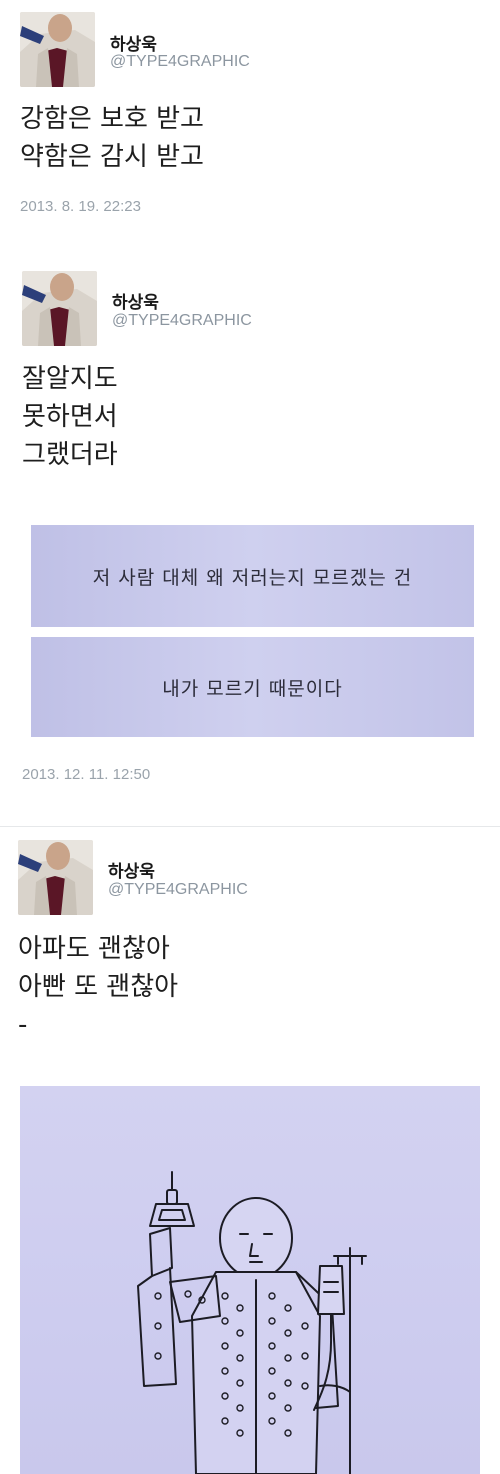  What do you see at coordinates (250, 826) in the screenshot?
I see `divider` at bounding box center [250, 826].